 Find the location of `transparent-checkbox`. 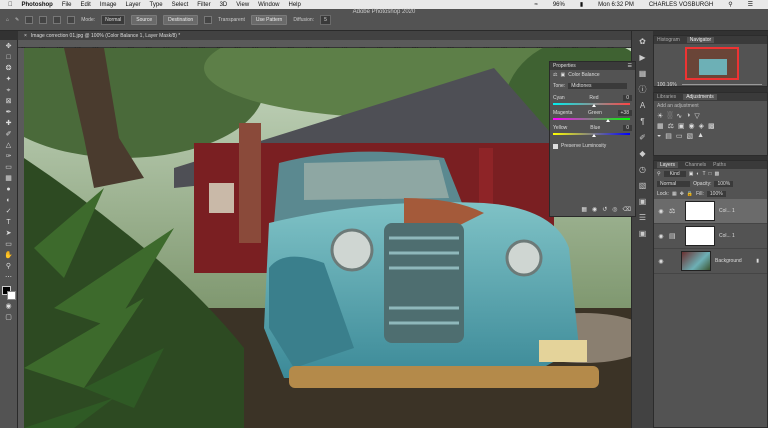

transparent-checkbox is located at coordinates (208, 19).